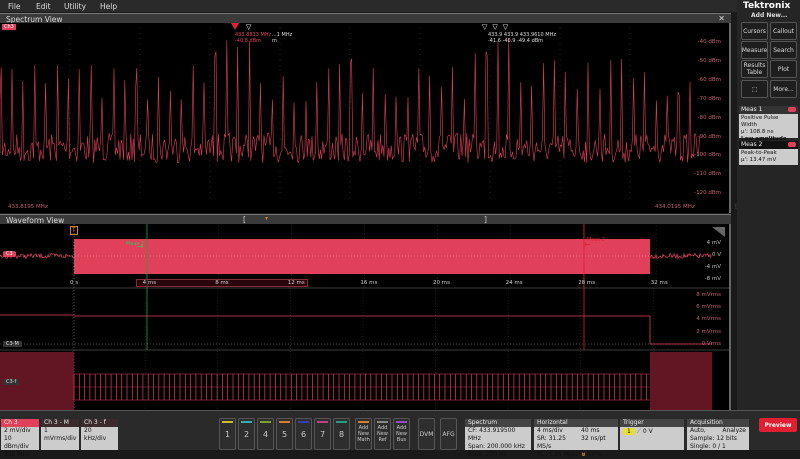  What do you see at coordinates (712, 279) in the screenshot?
I see `ch3-y-label: -8 mV` at bounding box center [712, 279].